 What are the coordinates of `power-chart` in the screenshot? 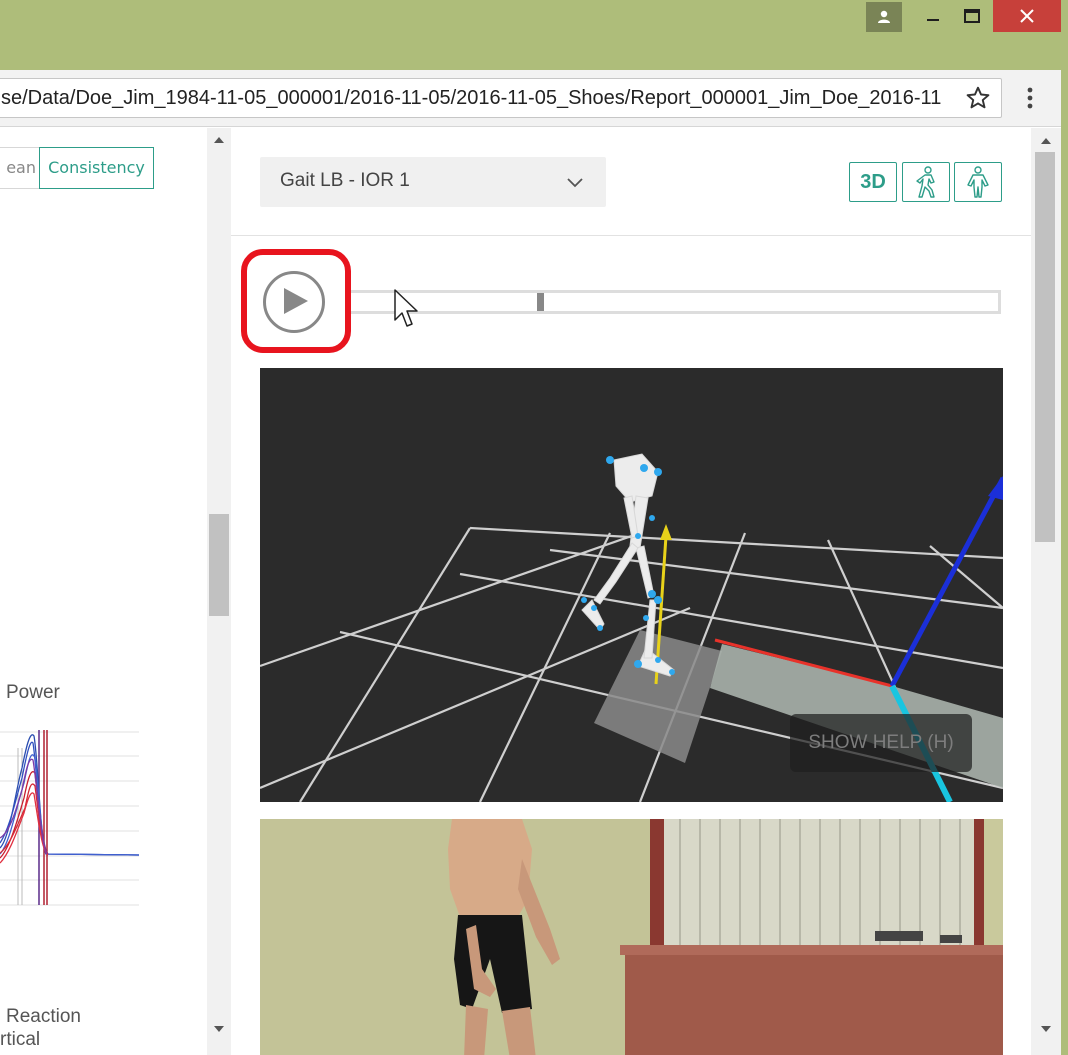 It's located at (70, 818).